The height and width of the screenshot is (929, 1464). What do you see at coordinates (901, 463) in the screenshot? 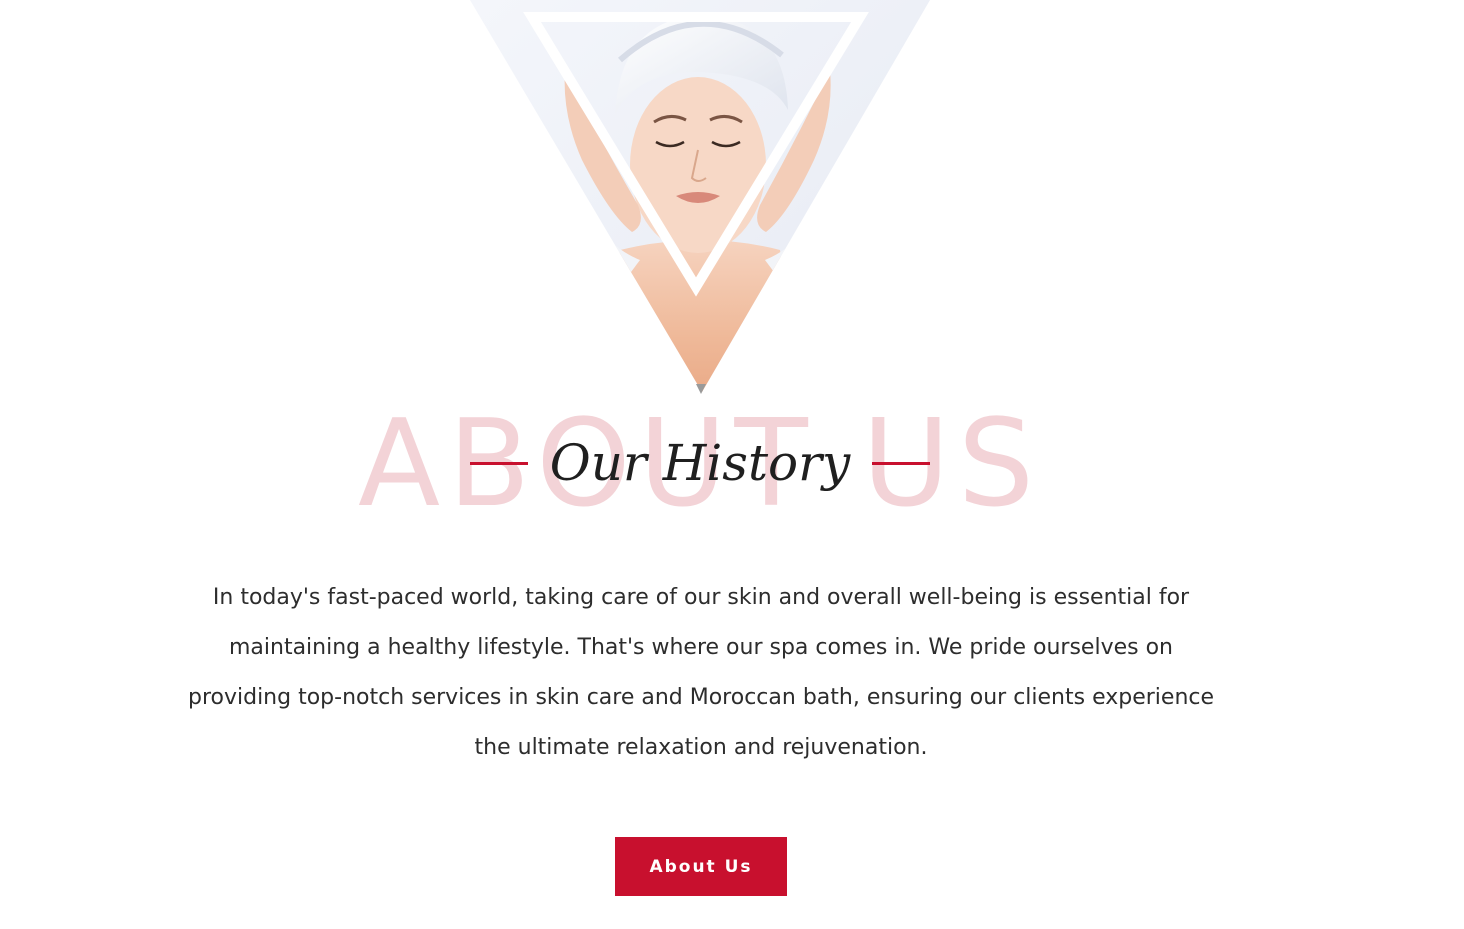
I see `right-accent-rule` at bounding box center [901, 463].